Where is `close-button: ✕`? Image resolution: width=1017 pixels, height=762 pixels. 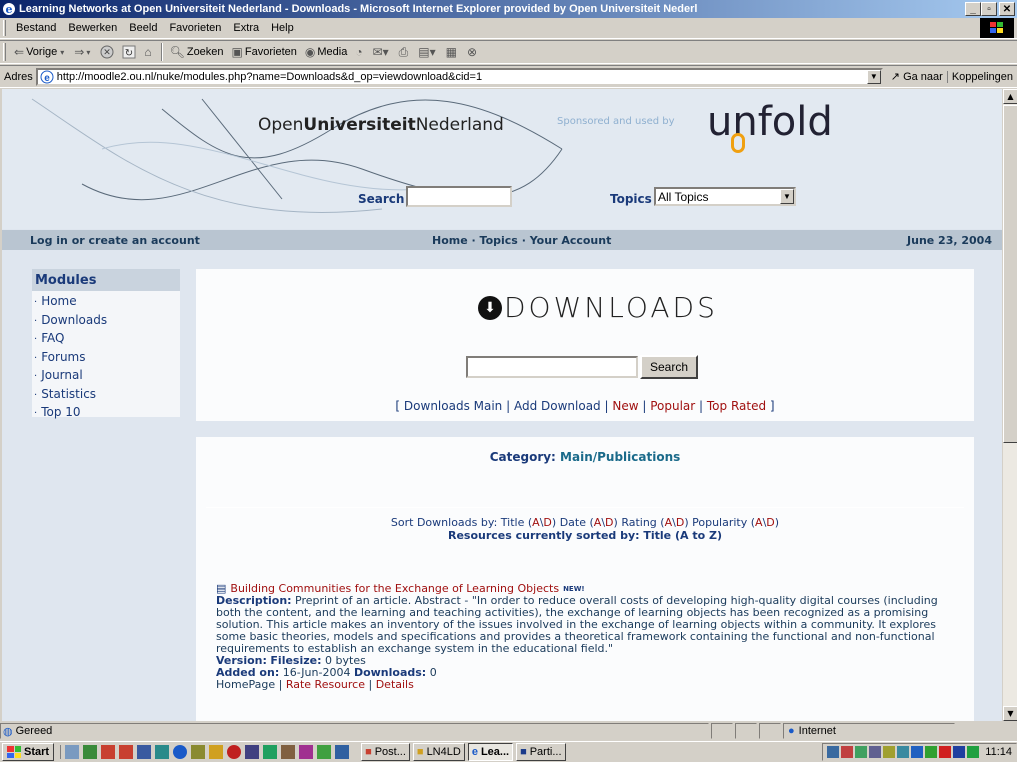 close-button: ✕ is located at coordinates (1007, 9).